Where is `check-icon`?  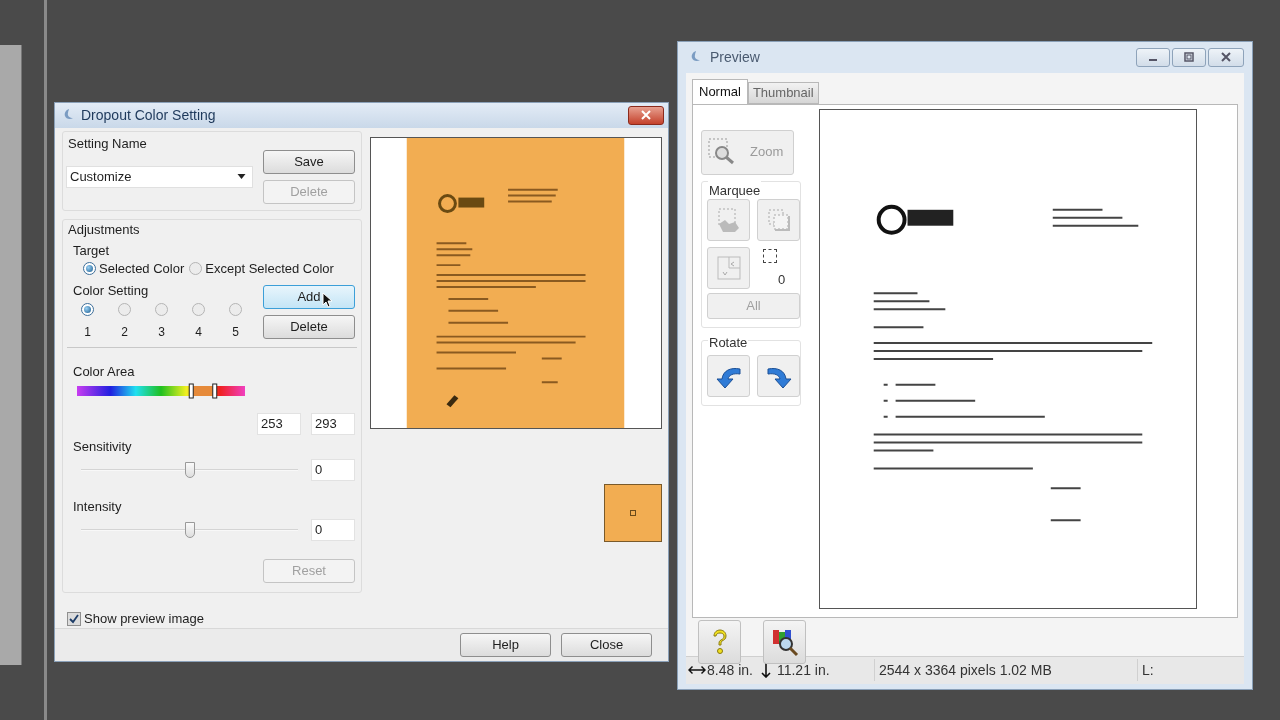 check-icon is located at coordinates (74, 618).